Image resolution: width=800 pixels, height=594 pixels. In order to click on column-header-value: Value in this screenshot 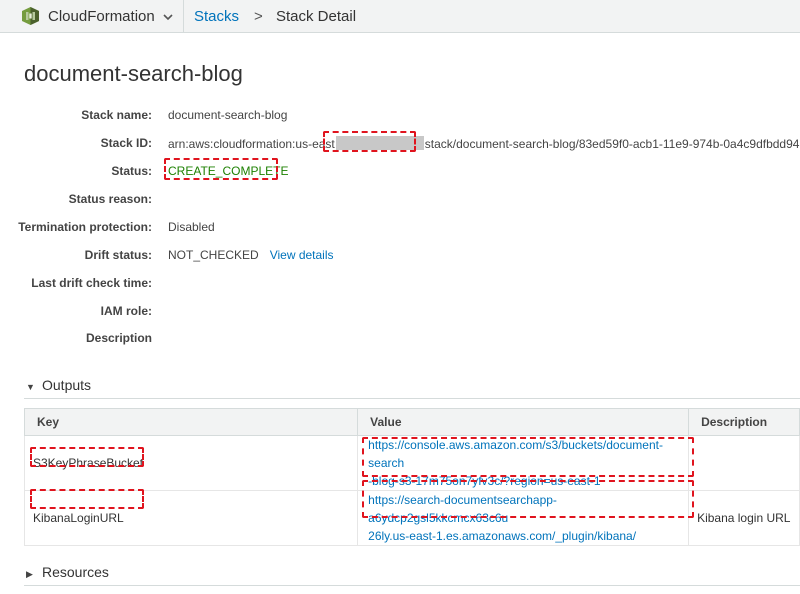, I will do `click(523, 422)`.